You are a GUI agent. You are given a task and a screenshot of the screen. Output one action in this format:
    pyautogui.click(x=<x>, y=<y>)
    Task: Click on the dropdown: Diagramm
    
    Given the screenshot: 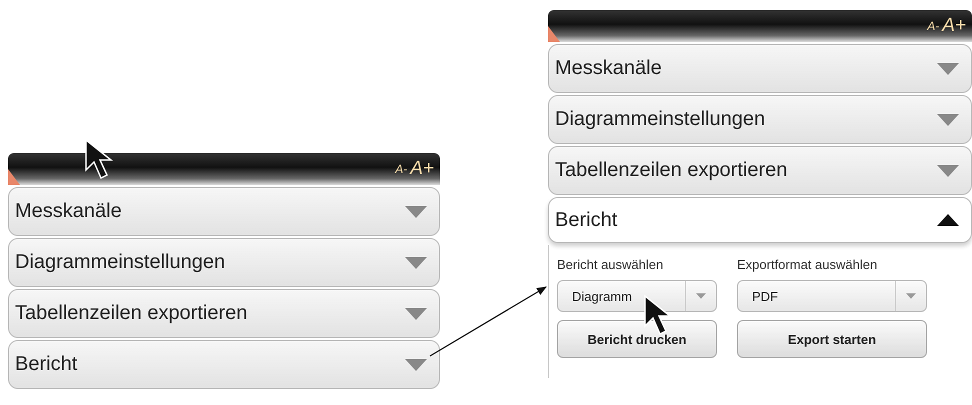 What is the action you would take?
    pyautogui.click(x=637, y=296)
    